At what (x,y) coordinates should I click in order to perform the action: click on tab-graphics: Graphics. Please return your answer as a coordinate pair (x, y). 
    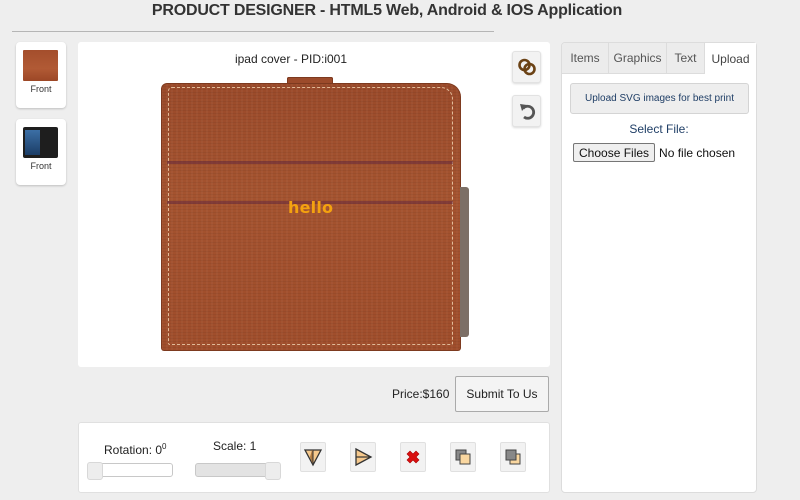
    Looking at the image, I should click on (638, 58).